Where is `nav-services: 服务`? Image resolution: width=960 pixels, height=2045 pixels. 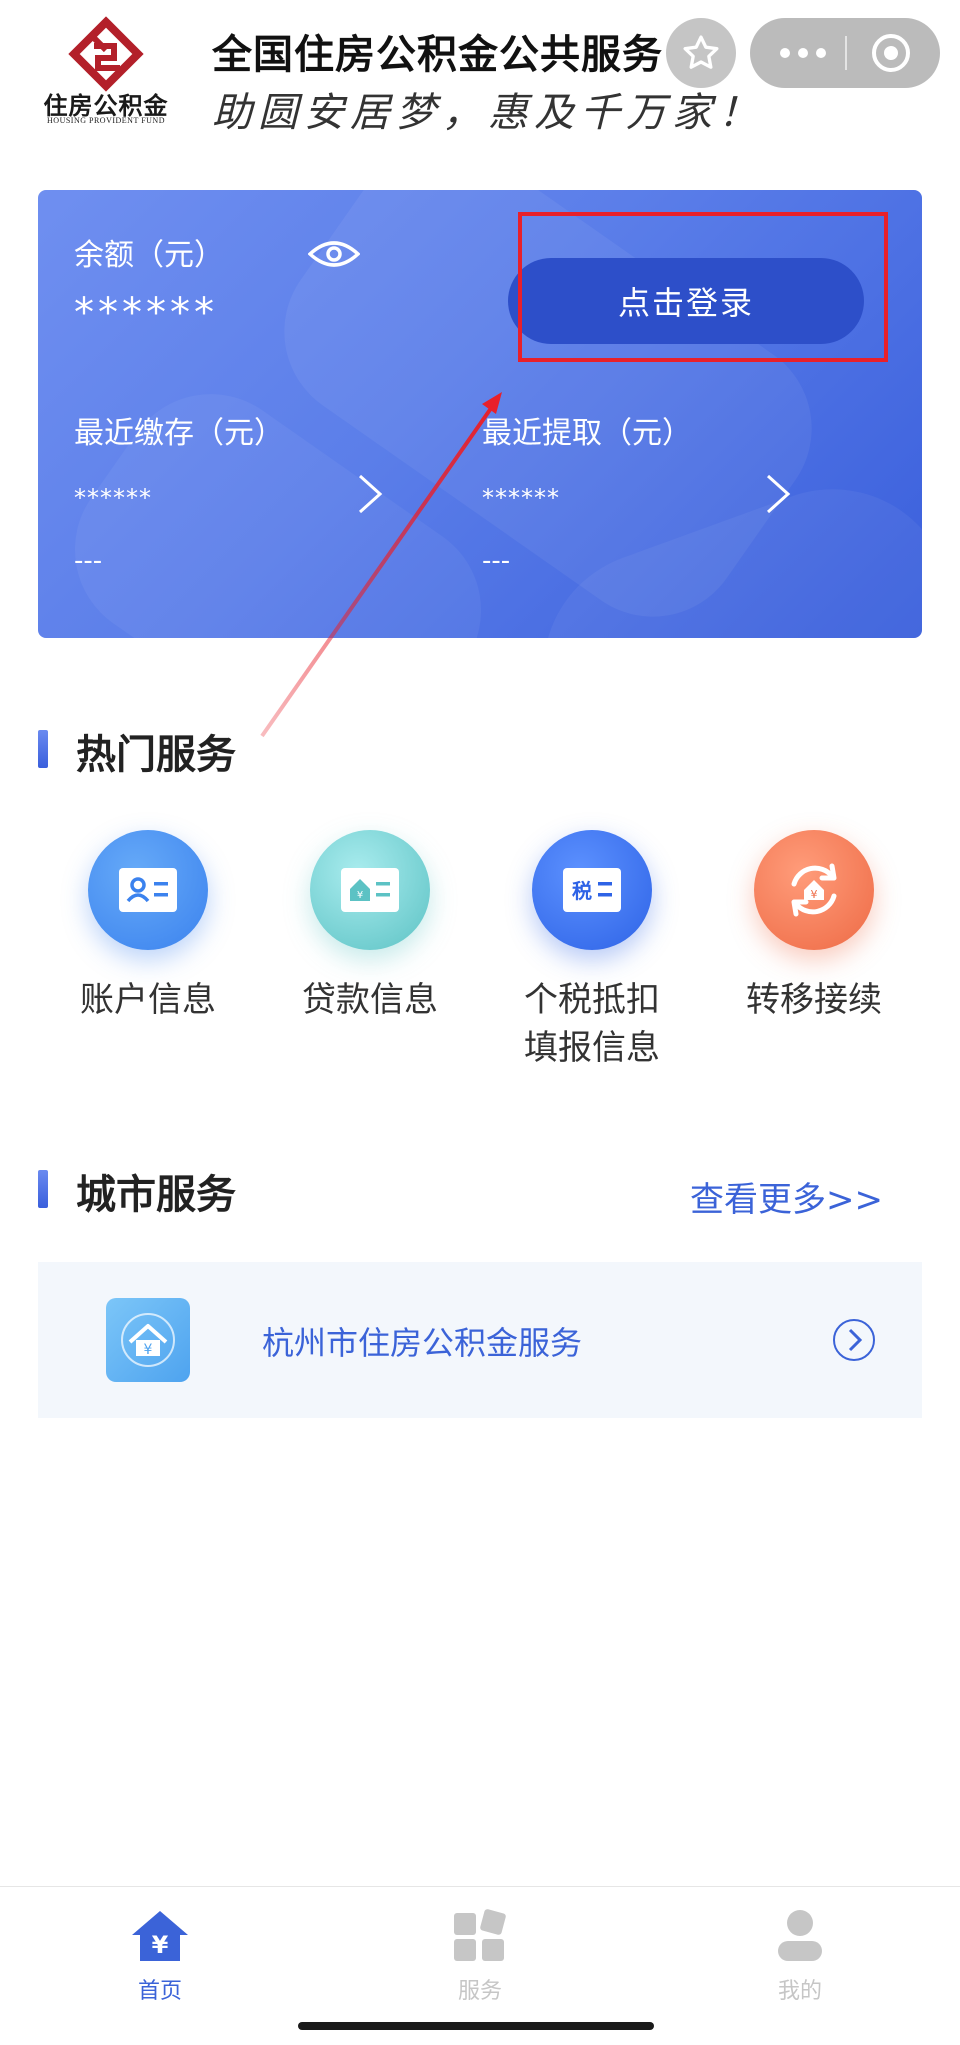 nav-services: 服务 is located at coordinates (480, 1956).